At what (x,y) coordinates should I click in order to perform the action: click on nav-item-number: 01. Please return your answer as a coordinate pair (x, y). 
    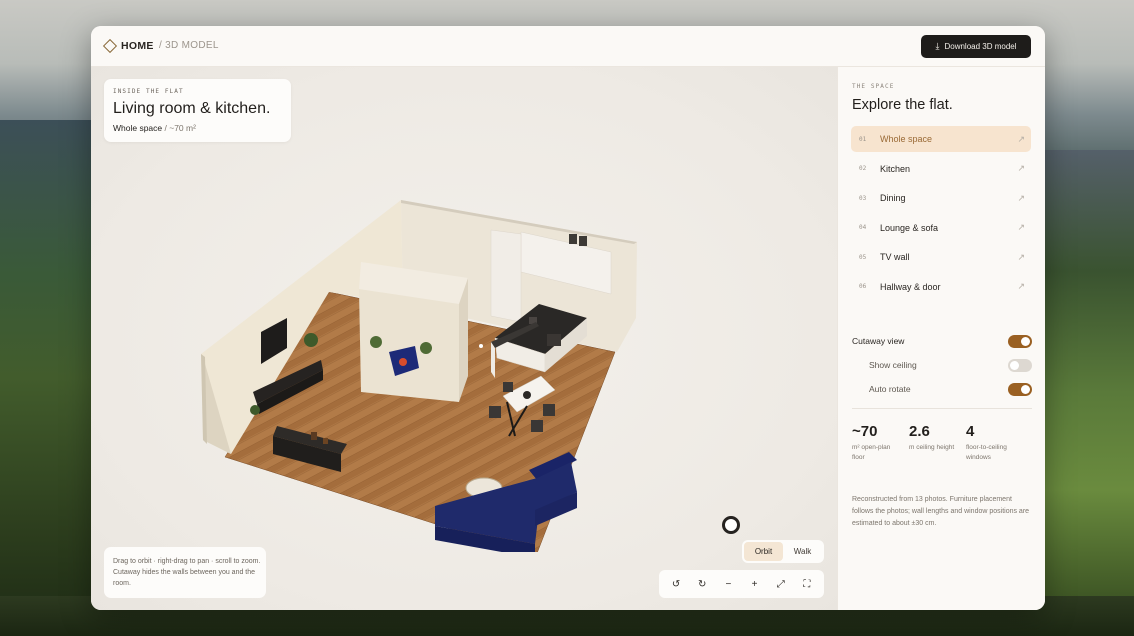
    Looking at the image, I should click on (863, 139).